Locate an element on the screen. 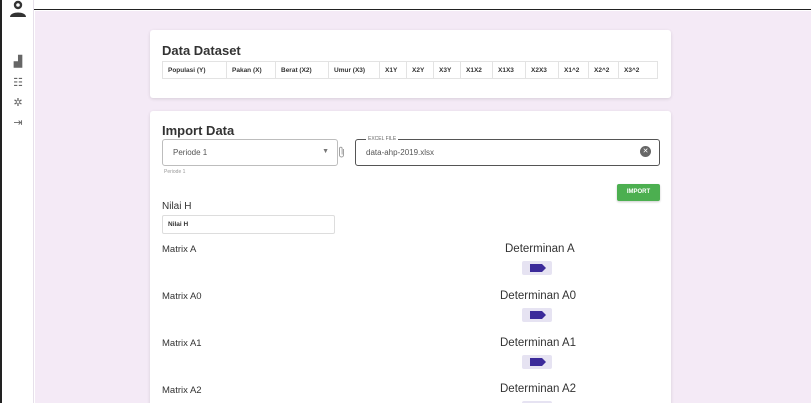 The height and width of the screenshot is (403, 811). chevron-down-icon: ▼ is located at coordinates (325, 151).